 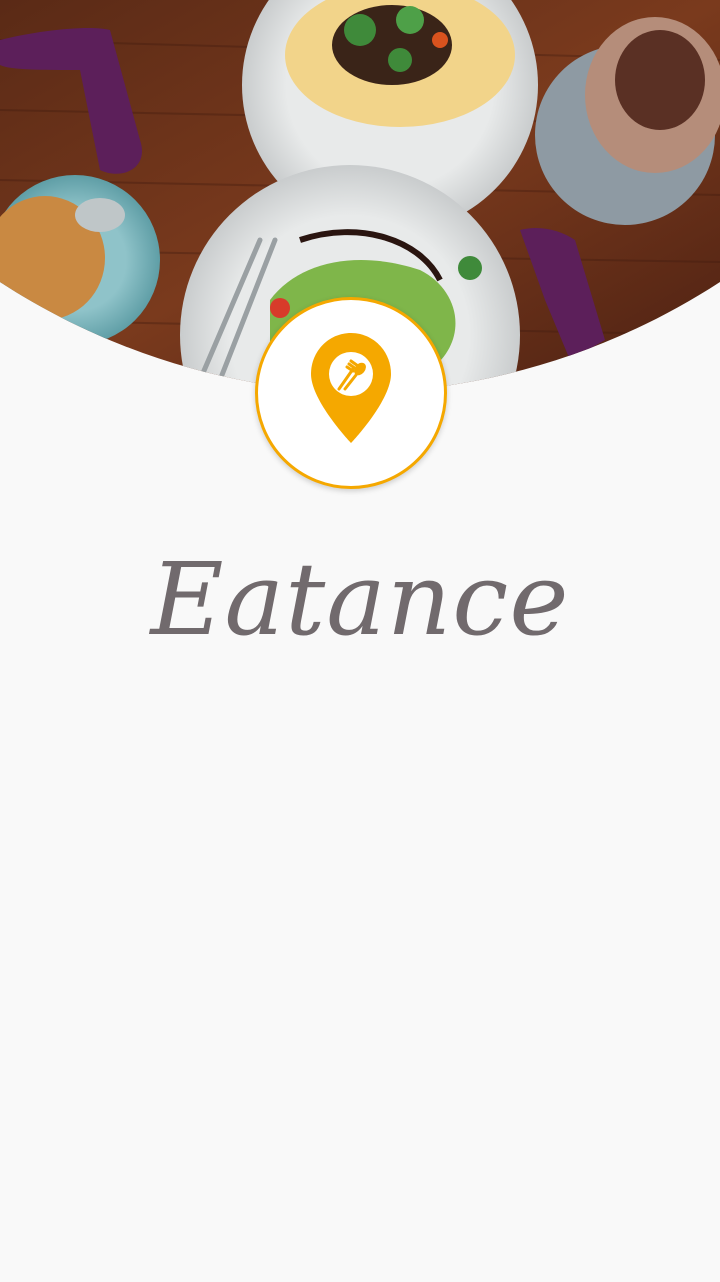 I want to click on app-logo-badge, so click(x=351, y=393).